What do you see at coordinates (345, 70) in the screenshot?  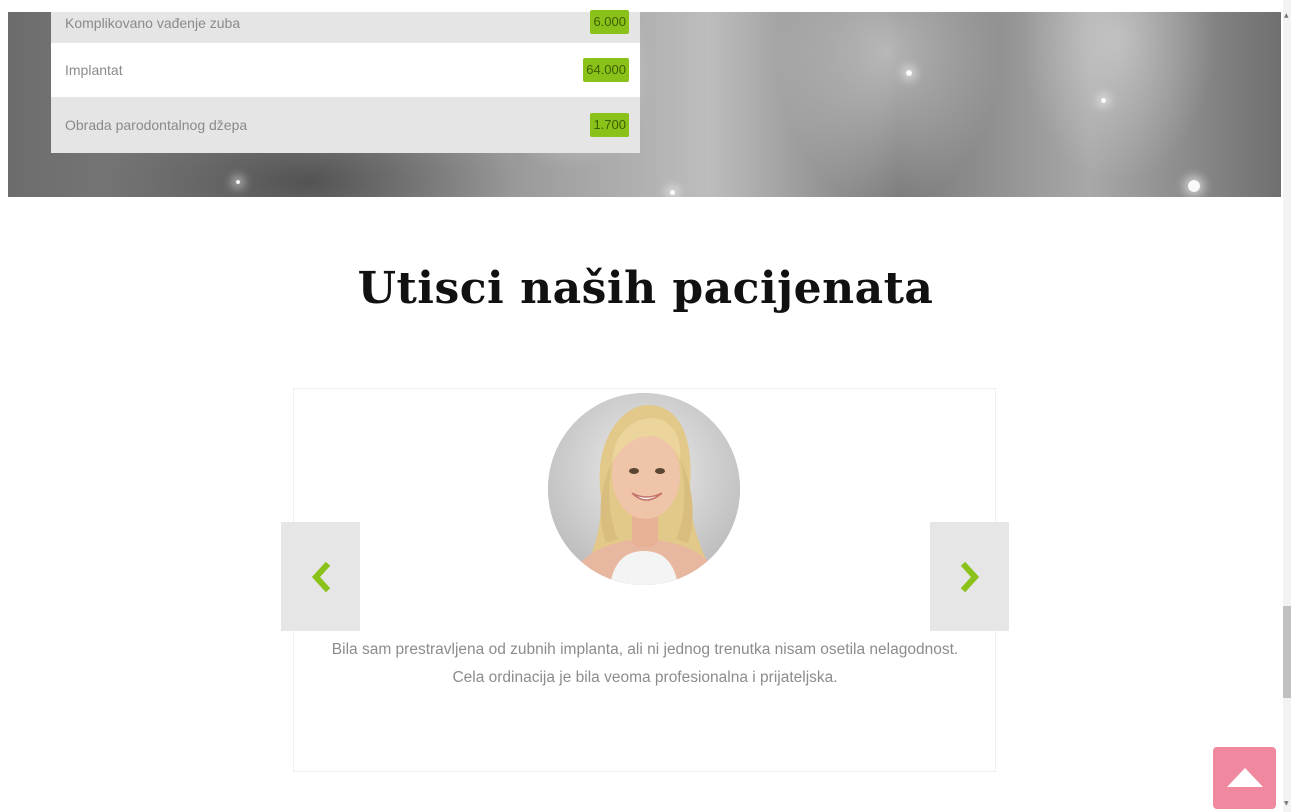 I see `price-row: Implantat 64.000` at bounding box center [345, 70].